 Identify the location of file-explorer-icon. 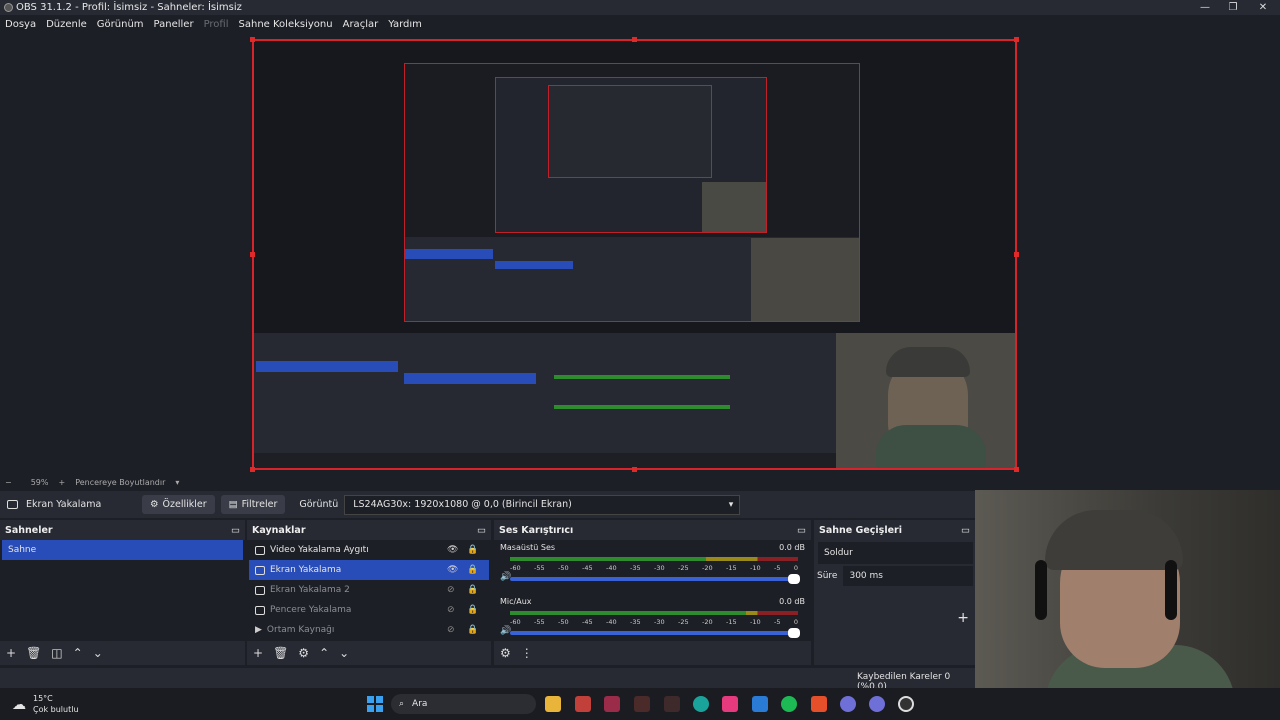
(553, 704).